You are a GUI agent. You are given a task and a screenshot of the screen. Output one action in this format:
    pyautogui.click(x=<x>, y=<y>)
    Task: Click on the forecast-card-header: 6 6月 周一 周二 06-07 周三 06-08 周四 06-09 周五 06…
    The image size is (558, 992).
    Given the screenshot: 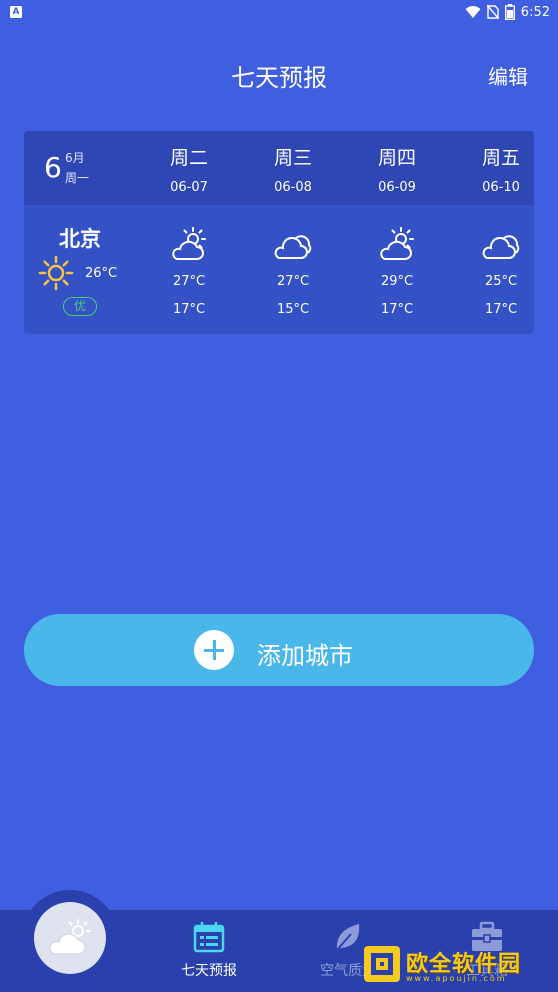 What is the action you would take?
    pyautogui.click(x=279, y=168)
    